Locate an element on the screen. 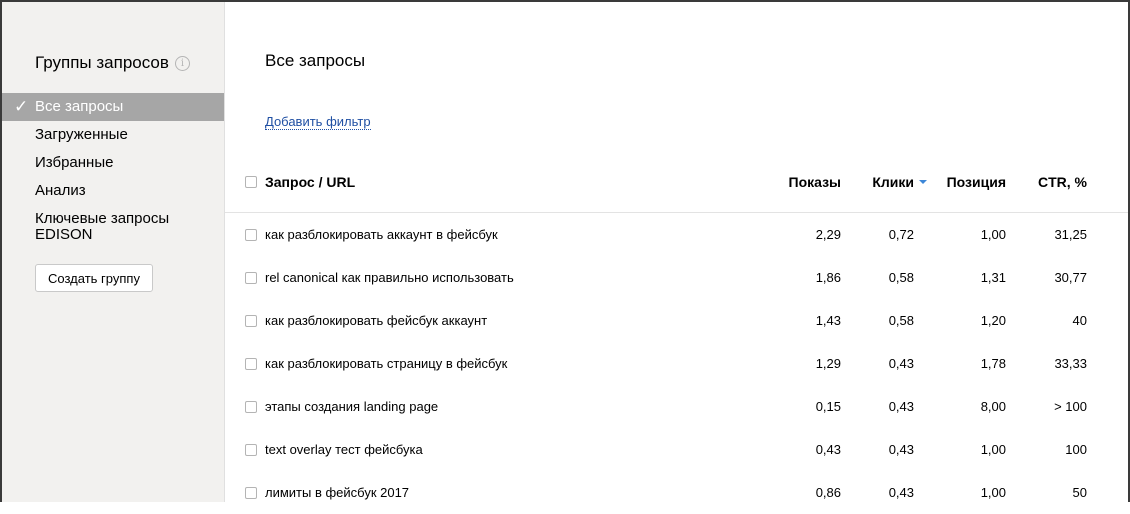 The image size is (1130, 514). query-text: rel canonical как правильно использовать is located at coordinates (389, 277).